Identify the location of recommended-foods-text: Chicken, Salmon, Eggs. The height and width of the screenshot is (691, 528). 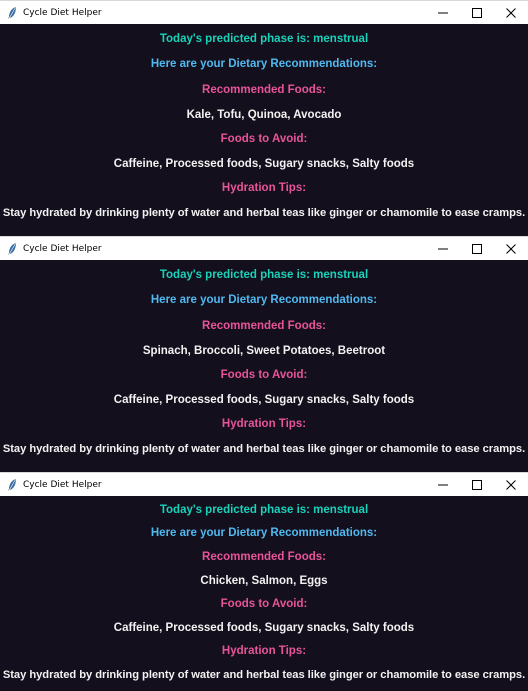
(264, 581).